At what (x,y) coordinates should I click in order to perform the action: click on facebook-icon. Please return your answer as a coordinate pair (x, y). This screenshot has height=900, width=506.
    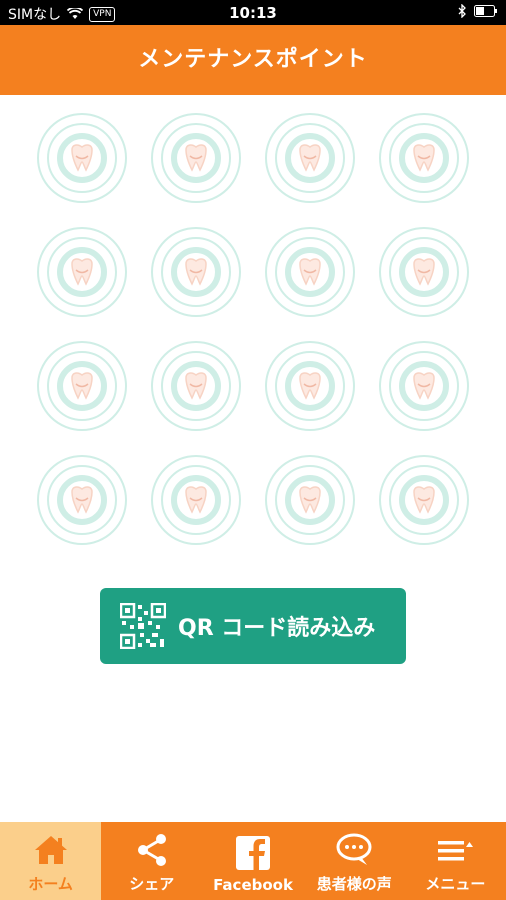
    Looking at the image, I should click on (253, 853).